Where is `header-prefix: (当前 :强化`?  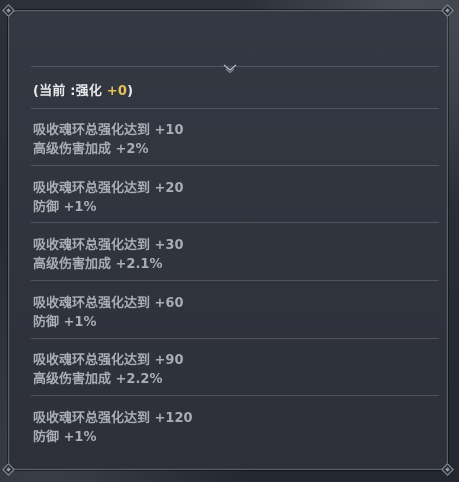 header-prefix: (当前 :强化 is located at coordinates (70, 91).